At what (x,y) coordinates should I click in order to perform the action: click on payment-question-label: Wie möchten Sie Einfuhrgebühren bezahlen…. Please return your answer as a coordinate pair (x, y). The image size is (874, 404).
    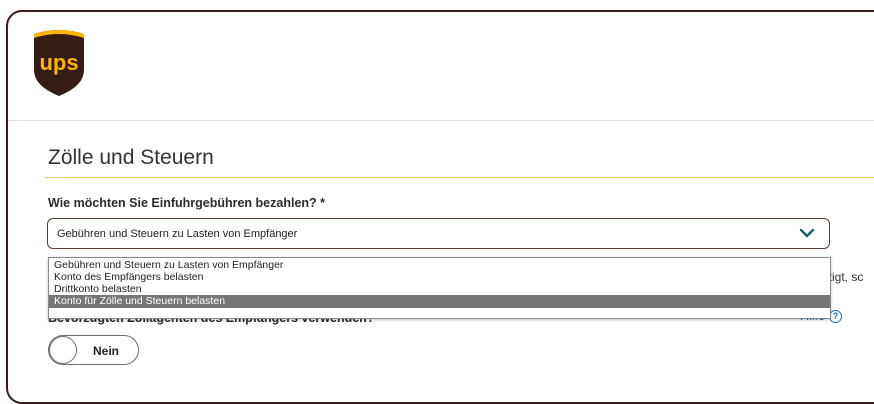
    Looking at the image, I should click on (187, 203).